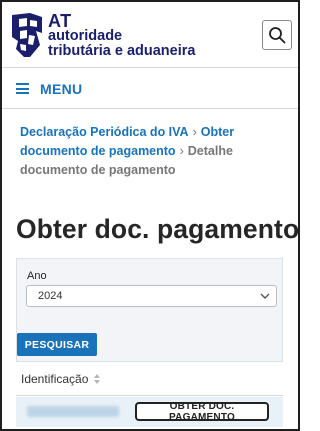  Describe the element at coordinates (122, 51) in the screenshot. I see `brand-line-2: tributária e aduaneira` at that location.